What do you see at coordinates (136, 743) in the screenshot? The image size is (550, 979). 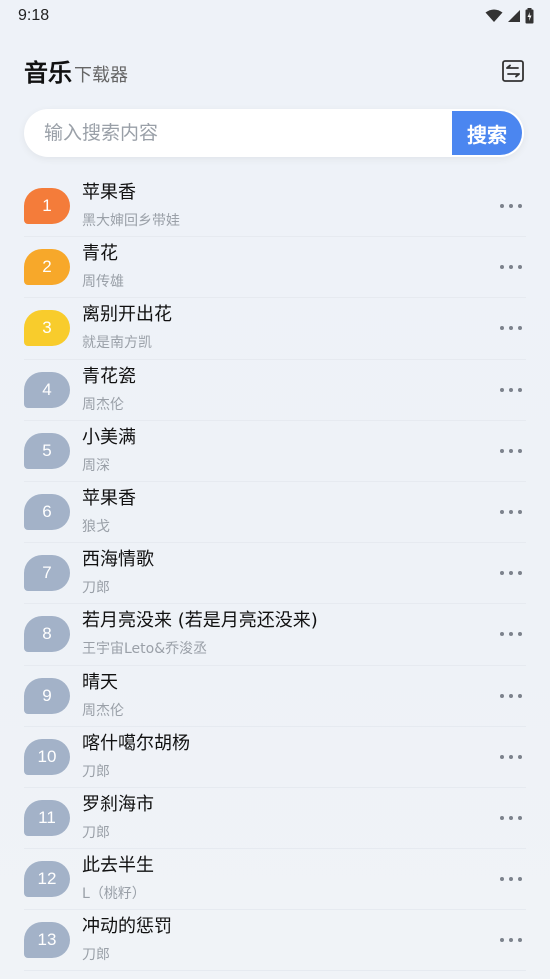 I see `song-title: 喀什噶尔胡杨` at bounding box center [136, 743].